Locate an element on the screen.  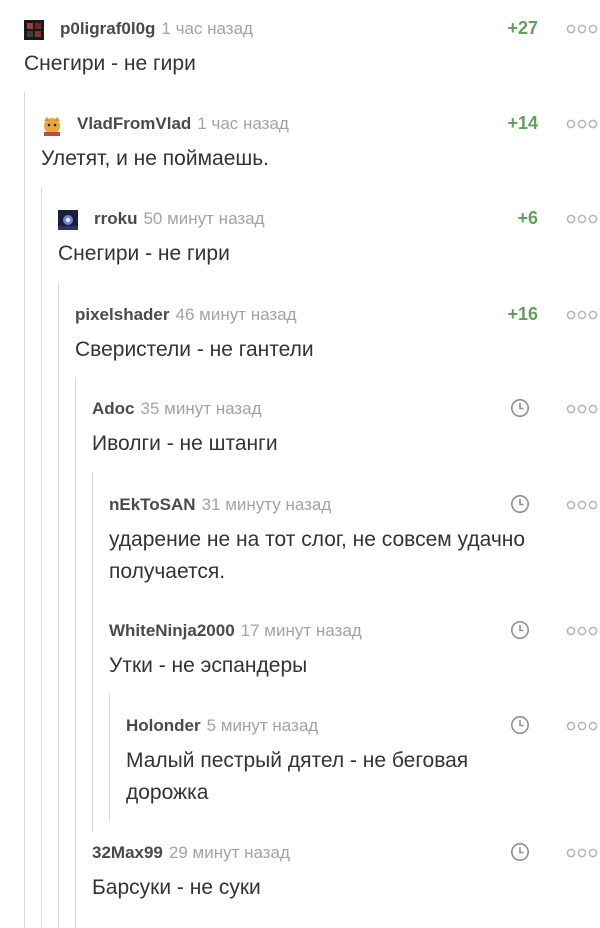
username-link: Holonder 5 минут назад is located at coordinates (222, 726).